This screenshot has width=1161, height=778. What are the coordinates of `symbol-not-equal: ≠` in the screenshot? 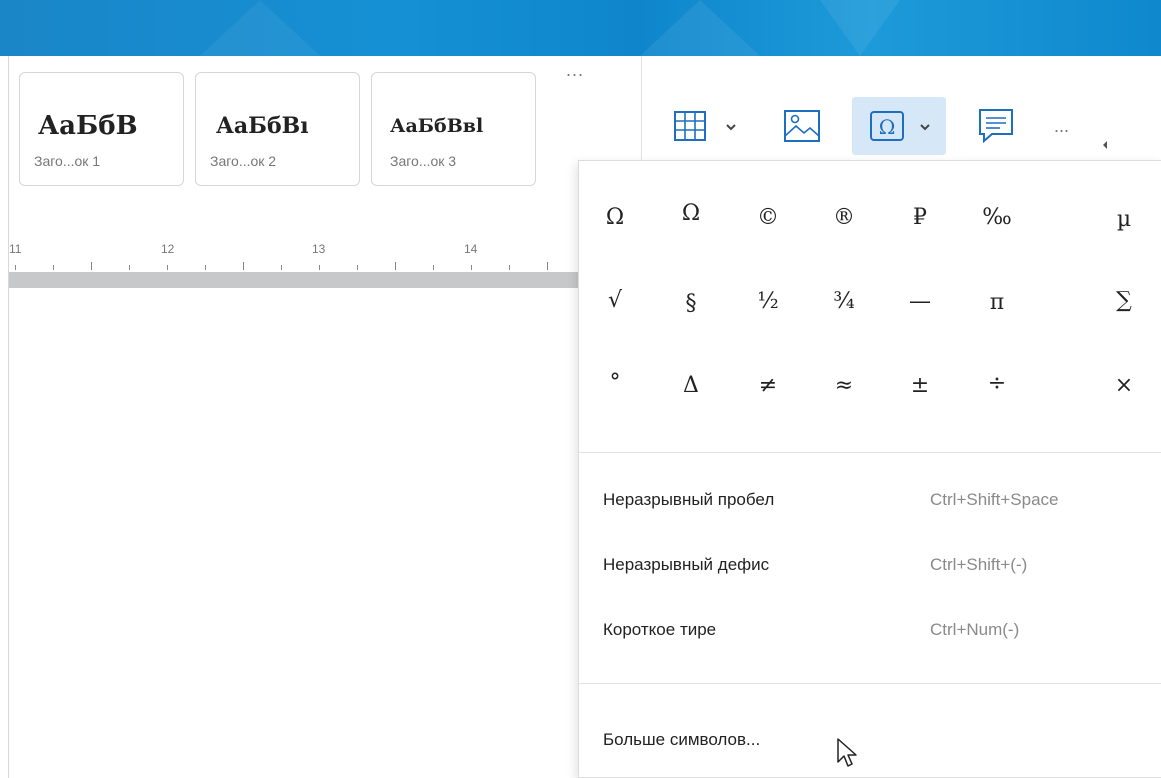 It's located at (768, 385).